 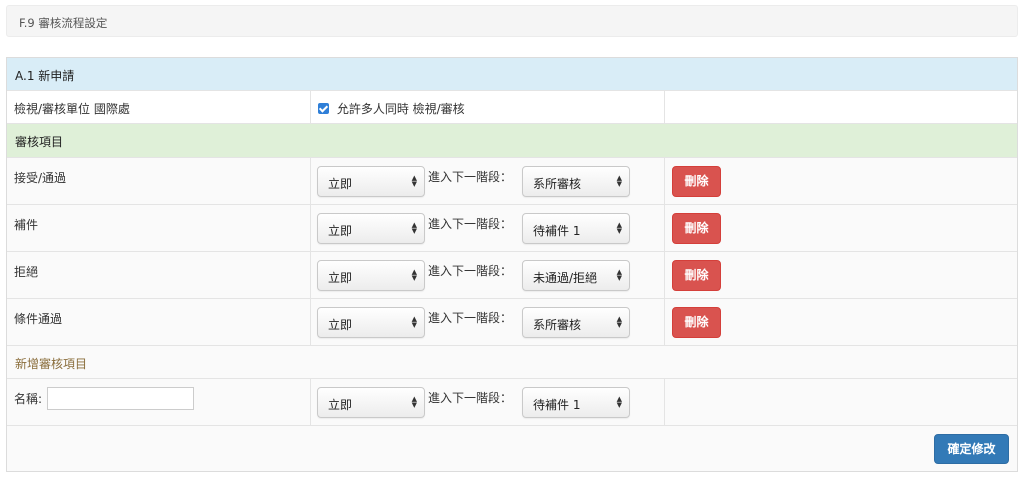 What do you see at coordinates (28, 399) in the screenshot?
I see `name-label: 名稱:` at bounding box center [28, 399].